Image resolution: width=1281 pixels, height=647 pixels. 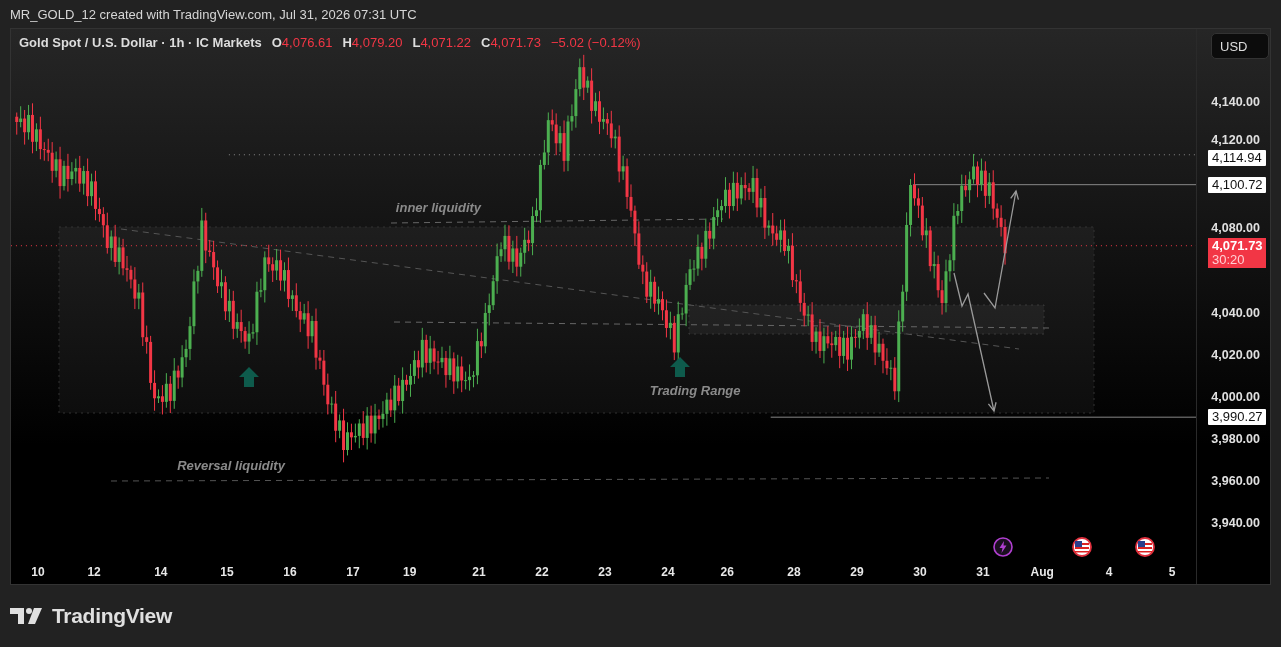 I want to click on date-label: 12, so click(x=94, y=572).